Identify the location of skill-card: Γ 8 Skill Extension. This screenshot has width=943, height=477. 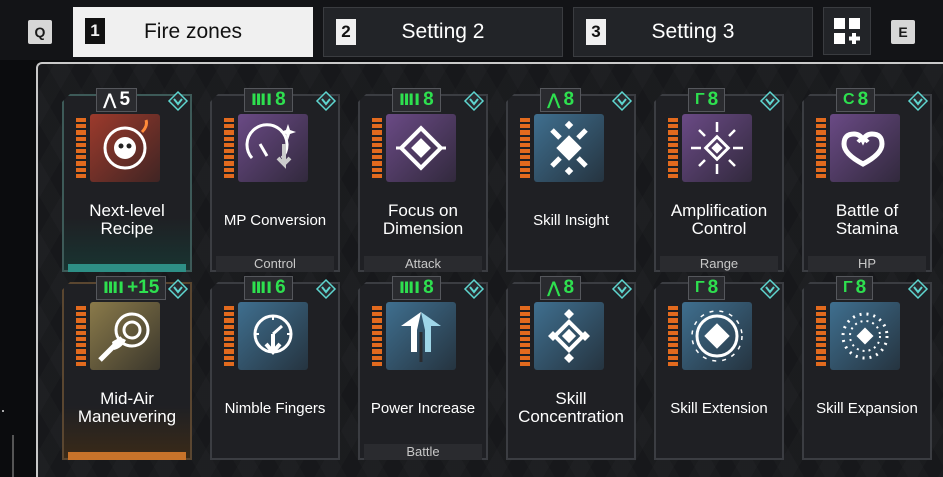
(719, 368).